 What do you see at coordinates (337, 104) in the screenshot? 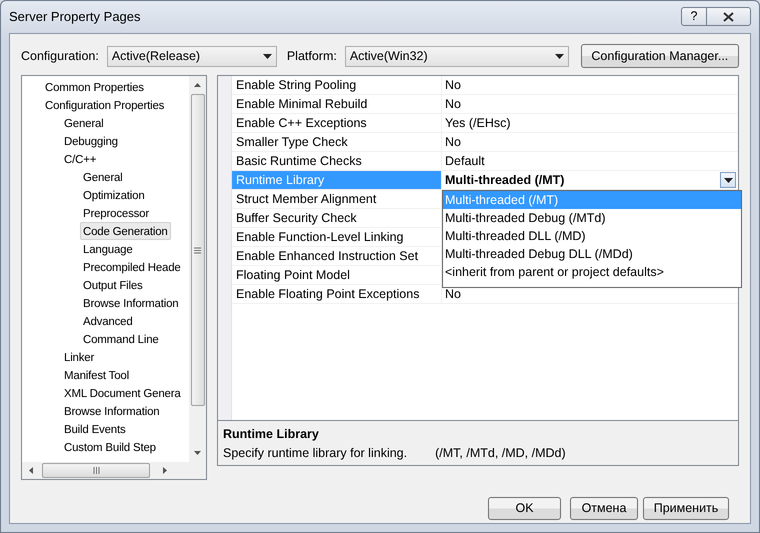
I see `property-name: Enable Minimal Rebuild` at bounding box center [337, 104].